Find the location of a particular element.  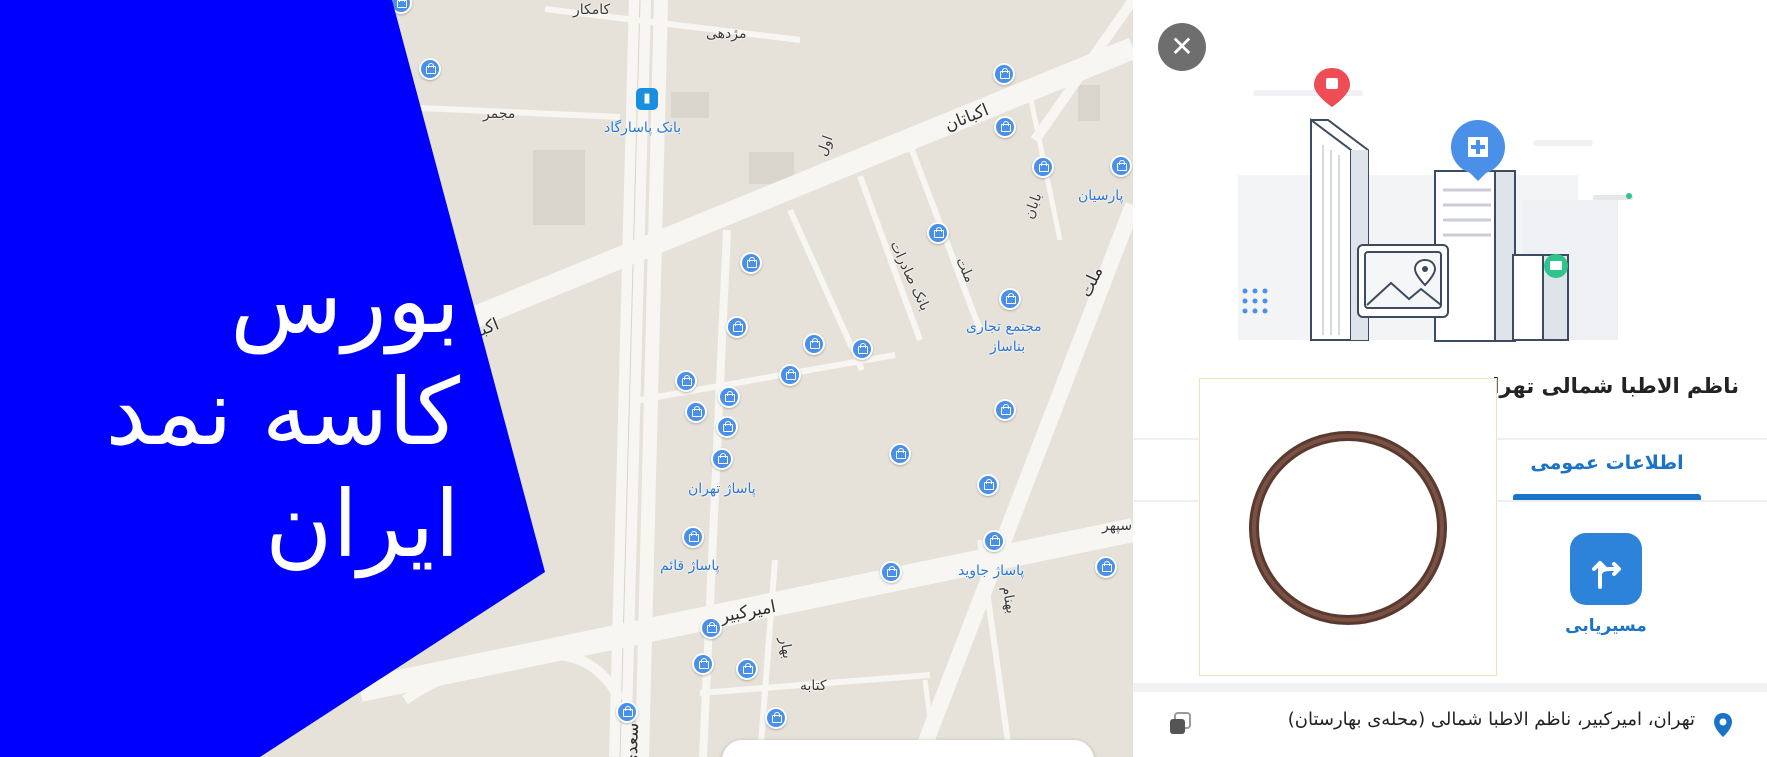

promo-headline: بورس کاسه نمد ایران is located at coordinates (250, 413).